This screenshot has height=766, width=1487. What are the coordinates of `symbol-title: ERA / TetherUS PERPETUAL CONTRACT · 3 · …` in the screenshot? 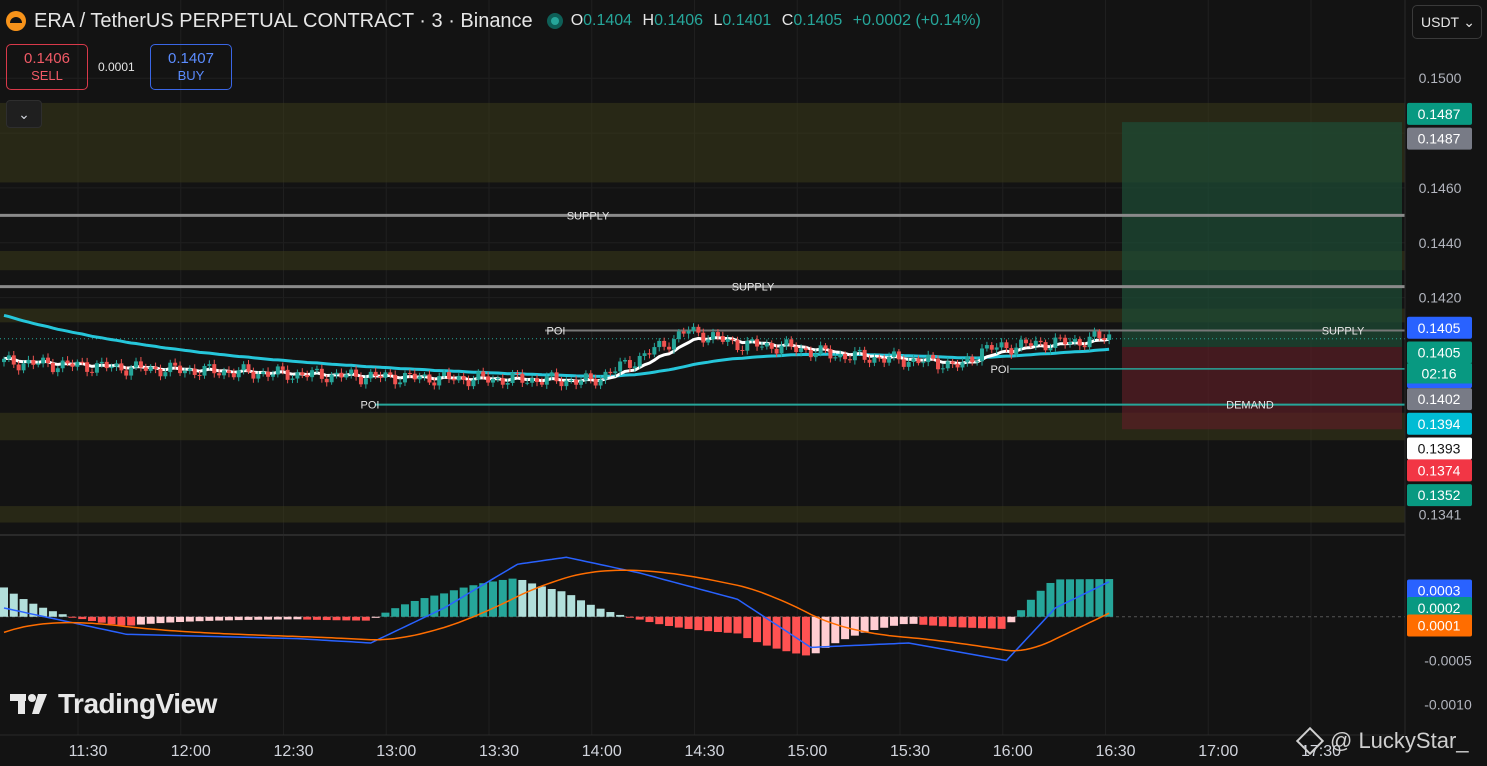 It's located at (283, 21).